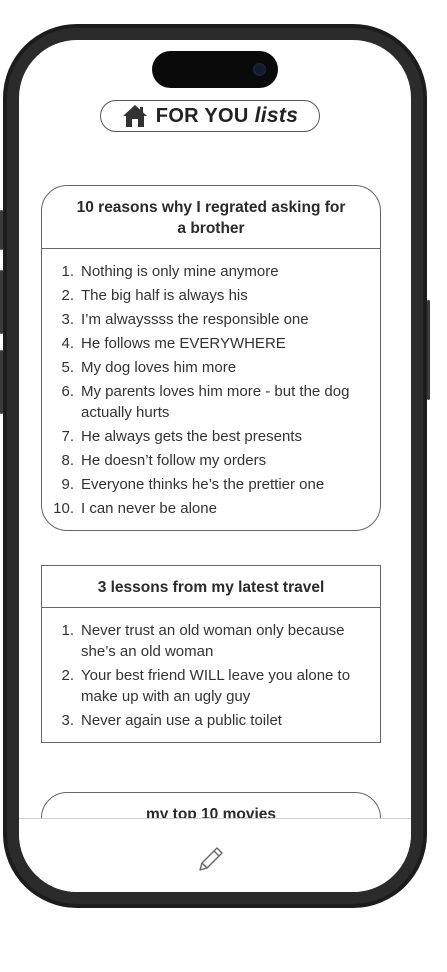 This screenshot has height=972, width=447. I want to click on list-item: 3. Never again use a public toilet, so click(171, 720).